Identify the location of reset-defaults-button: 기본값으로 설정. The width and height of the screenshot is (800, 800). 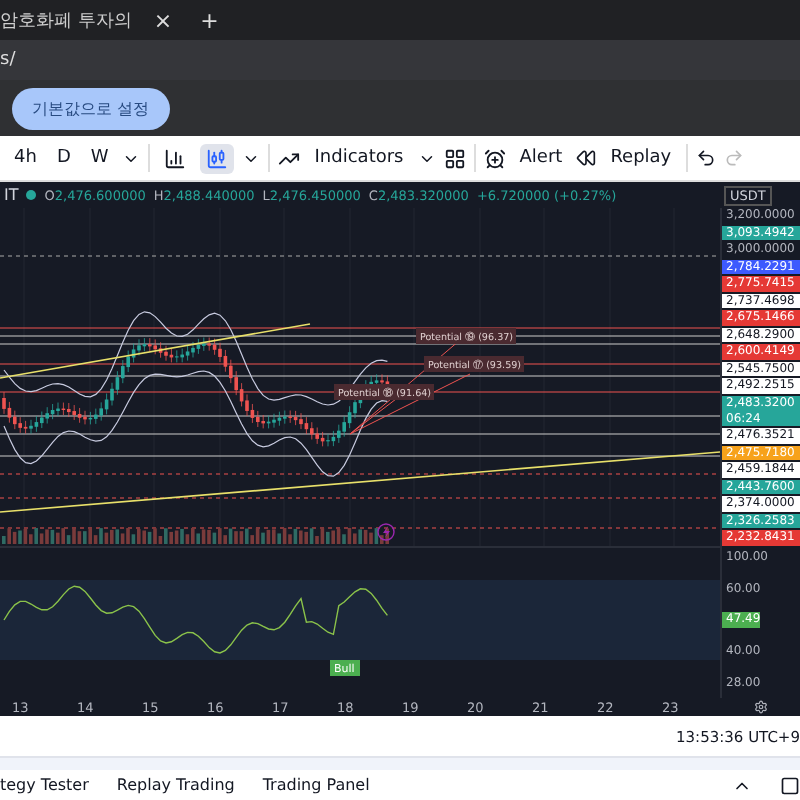
(91, 108).